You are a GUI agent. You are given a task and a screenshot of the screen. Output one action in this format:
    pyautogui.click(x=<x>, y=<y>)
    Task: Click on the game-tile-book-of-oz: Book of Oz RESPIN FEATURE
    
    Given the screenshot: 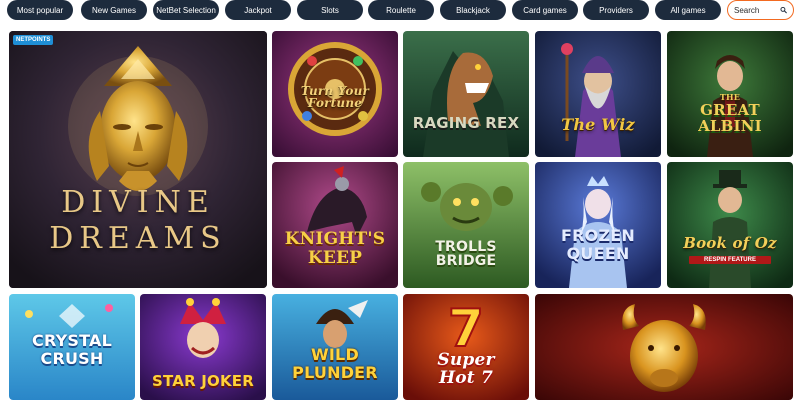 What is the action you would take?
    pyautogui.click(x=730, y=225)
    